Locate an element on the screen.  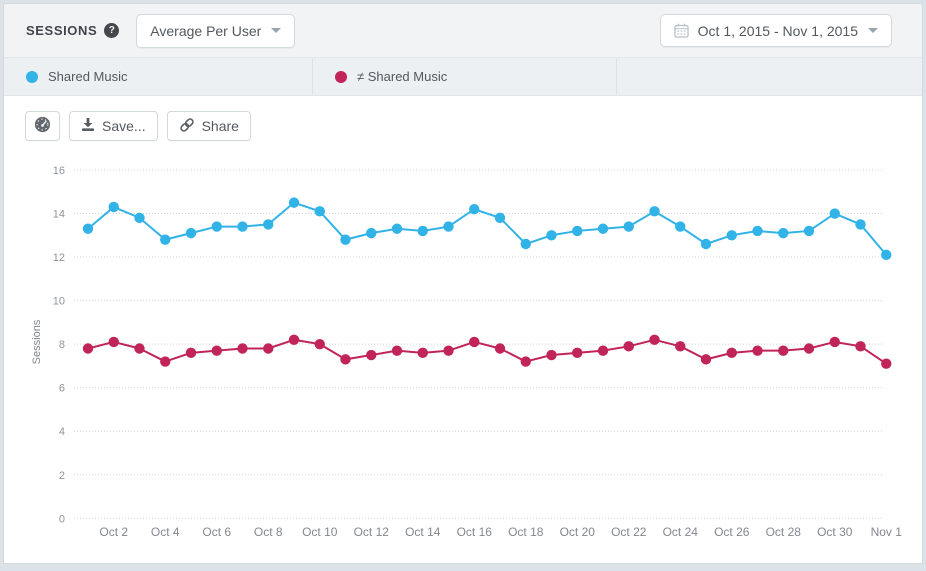
legend-label: Shared Music is located at coordinates (88, 76).